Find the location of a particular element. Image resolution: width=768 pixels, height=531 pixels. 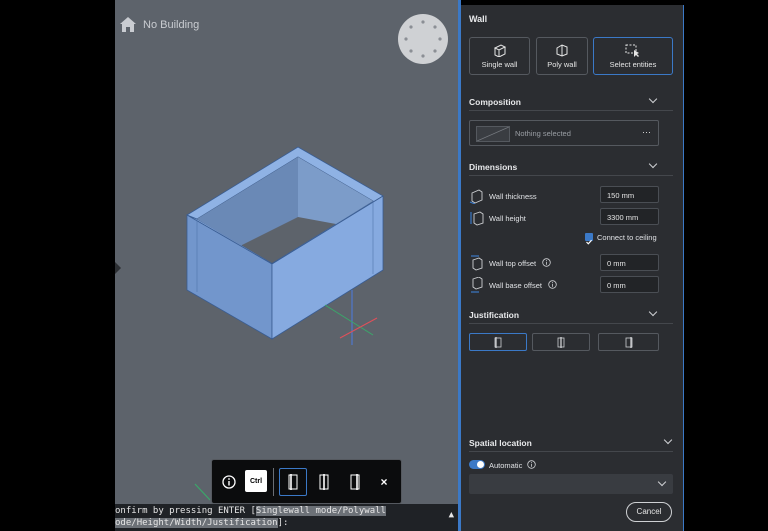

toggle-knob is located at coordinates (480, 464).